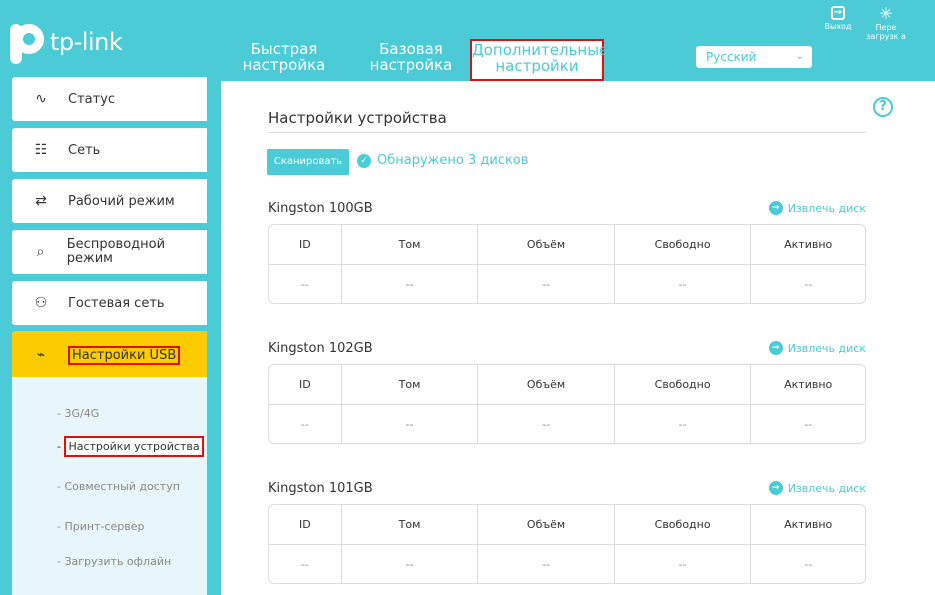 The height and width of the screenshot is (595, 935). What do you see at coordinates (40, 252) in the screenshot?
I see `wifi-icon: ⌕` at bounding box center [40, 252].